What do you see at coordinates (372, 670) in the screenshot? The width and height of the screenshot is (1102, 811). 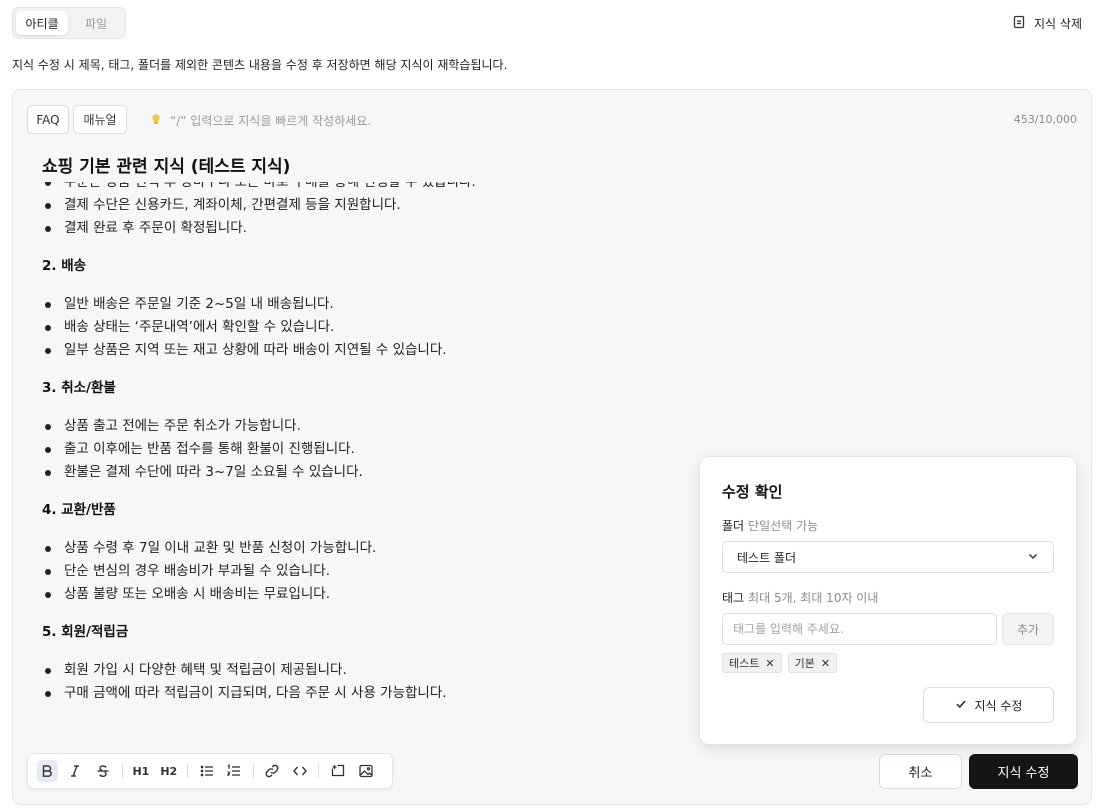 I see `list-item: 회원 가입 시 다양한 혜택 및 적립금이 제공됩니다.` at bounding box center [372, 670].